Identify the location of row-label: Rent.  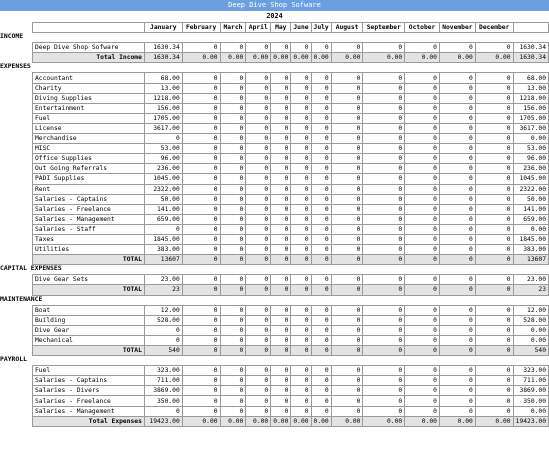
(88, 189).